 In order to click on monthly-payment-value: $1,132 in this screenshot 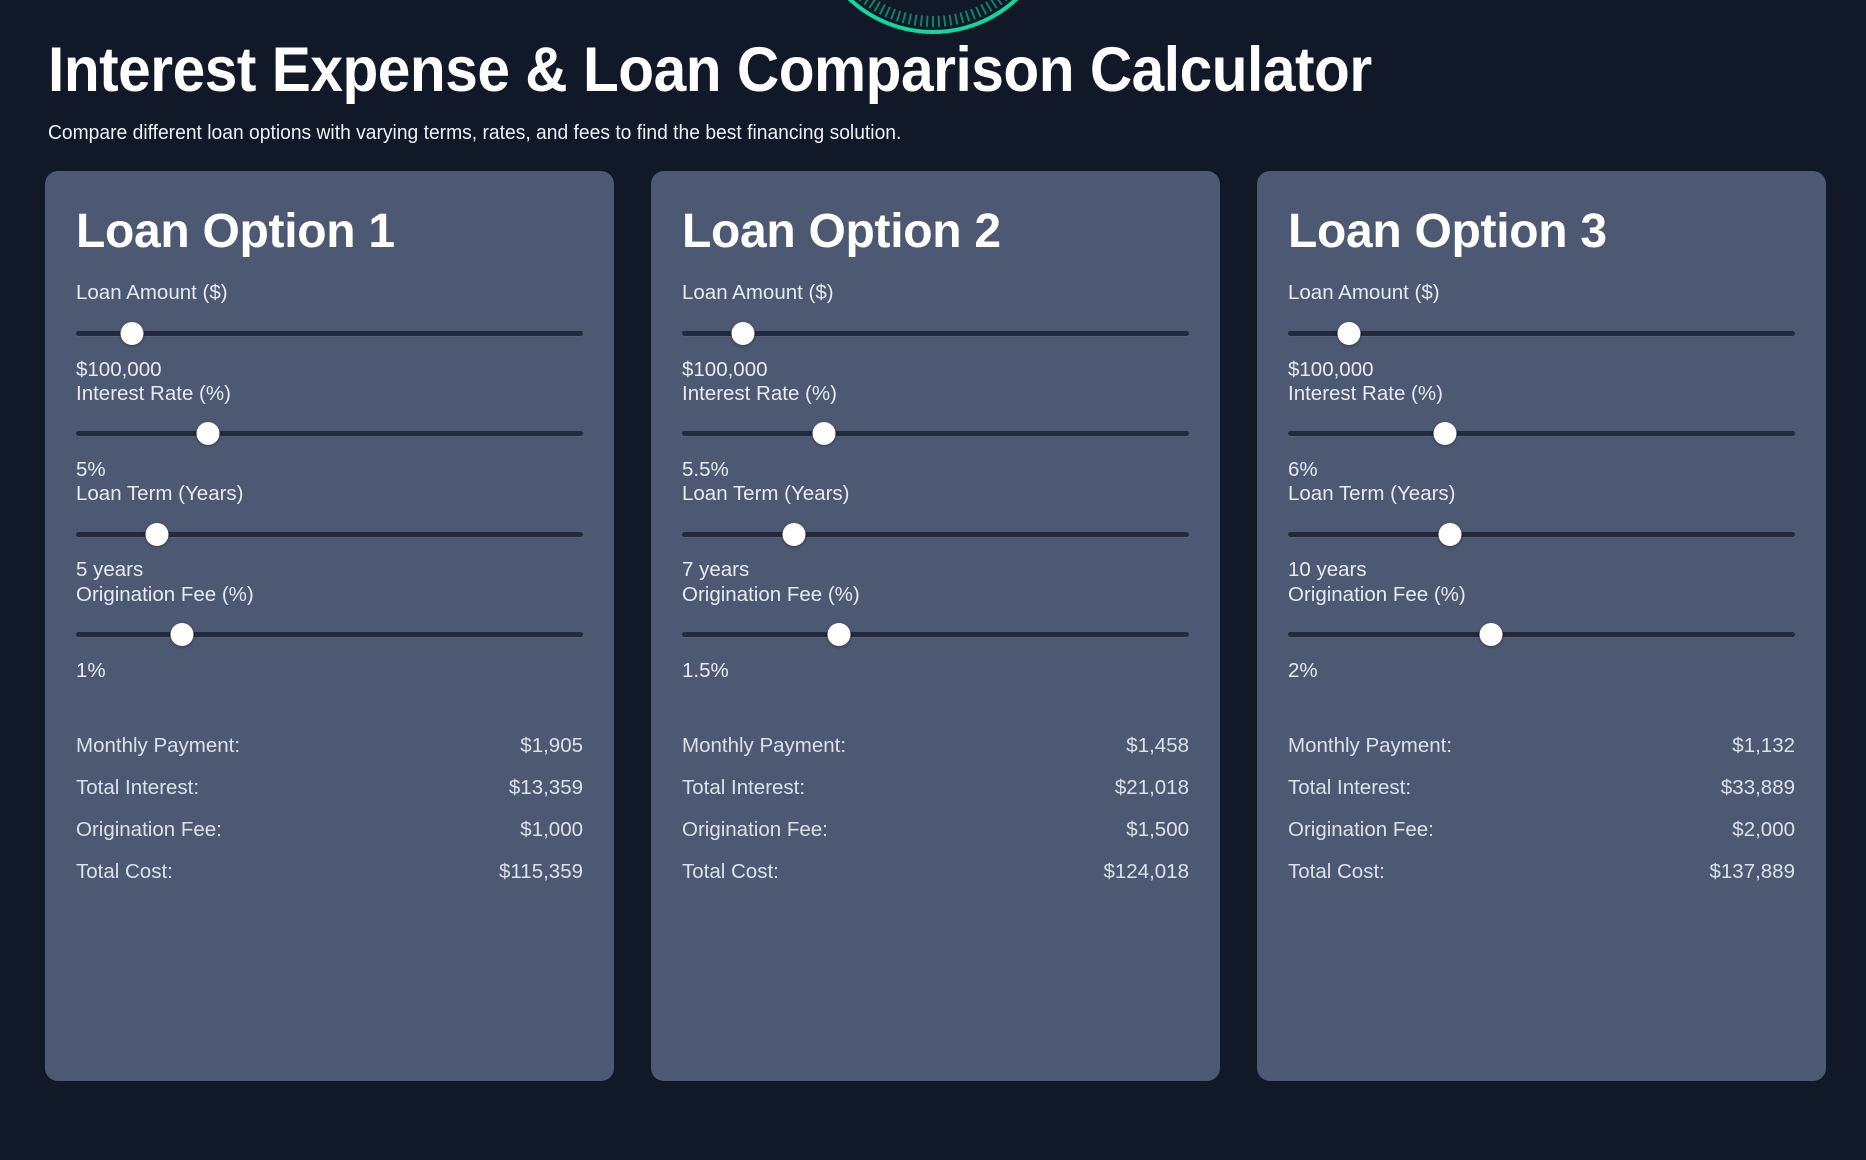, I will do `click(1763, 745)`.